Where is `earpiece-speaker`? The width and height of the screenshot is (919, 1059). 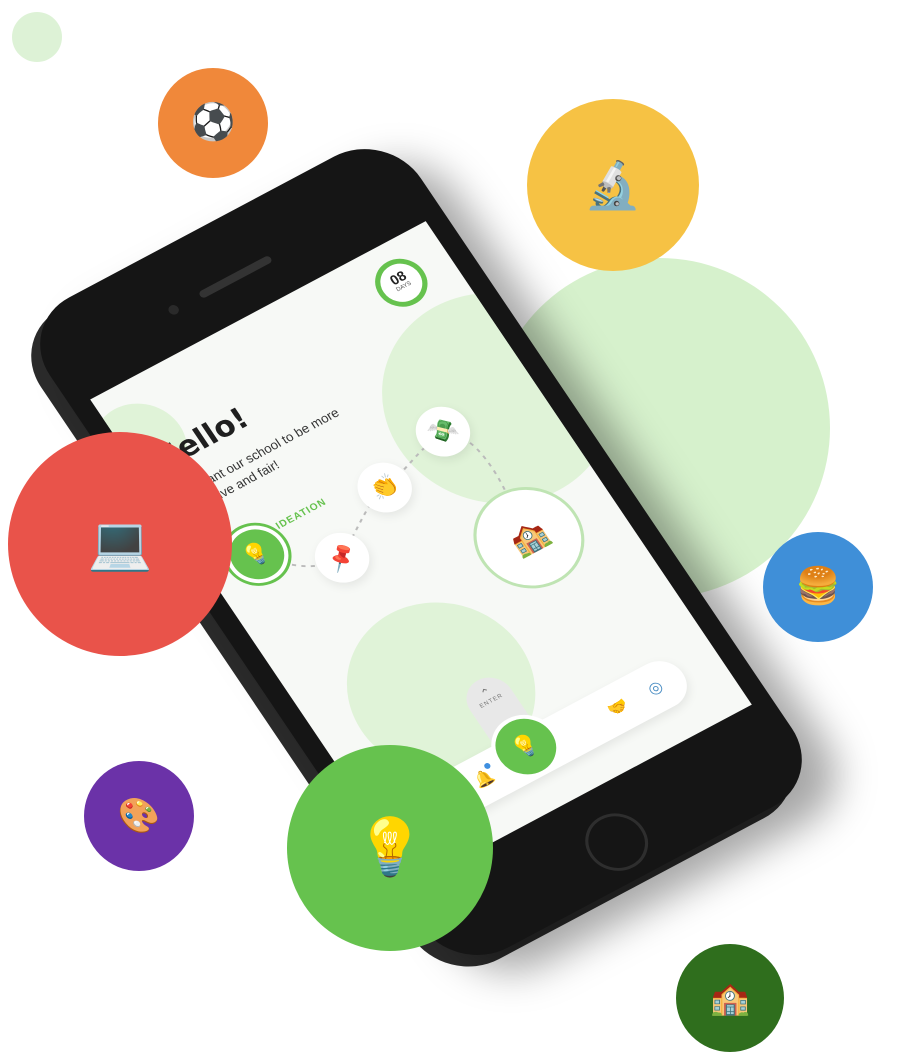 earpiece-speaker is located at coordinates (235, 277).